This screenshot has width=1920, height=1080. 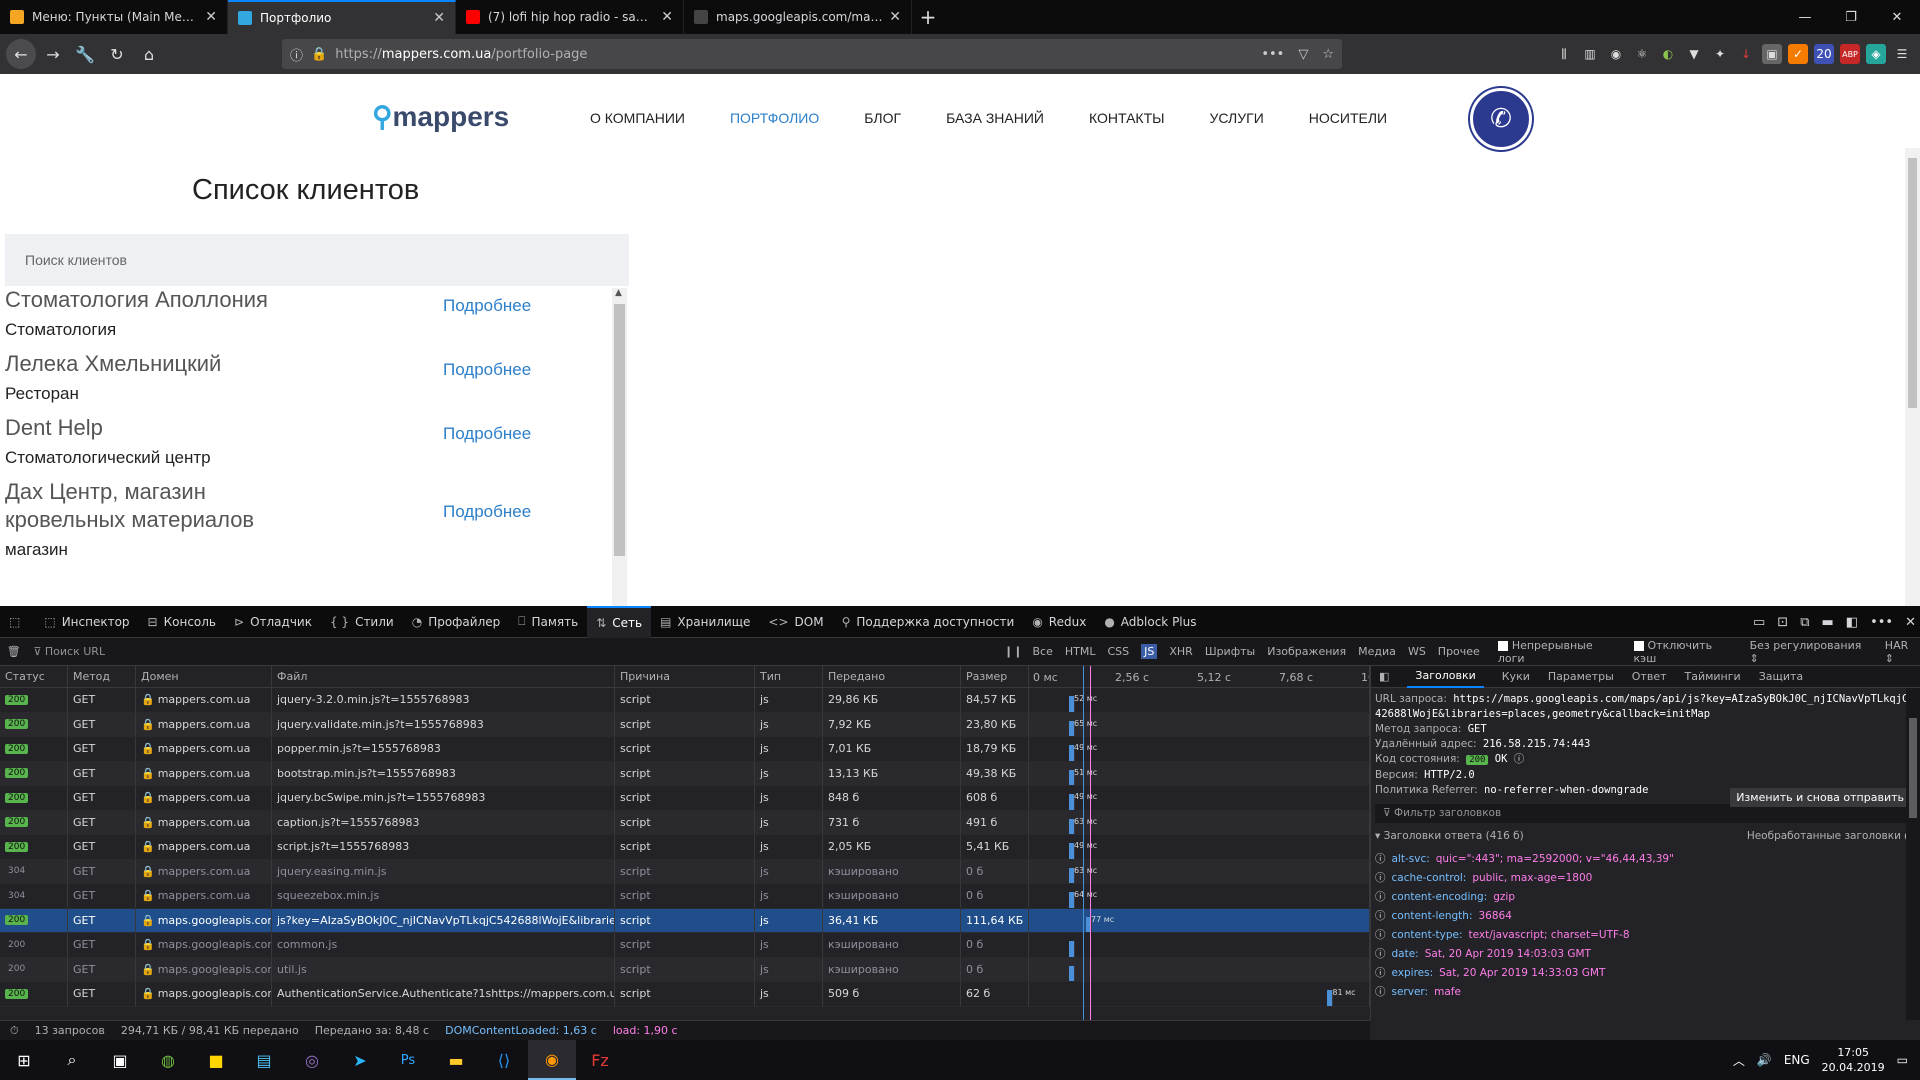 I want to click on vue-icon: ▼, so click(x=1694, y=54).